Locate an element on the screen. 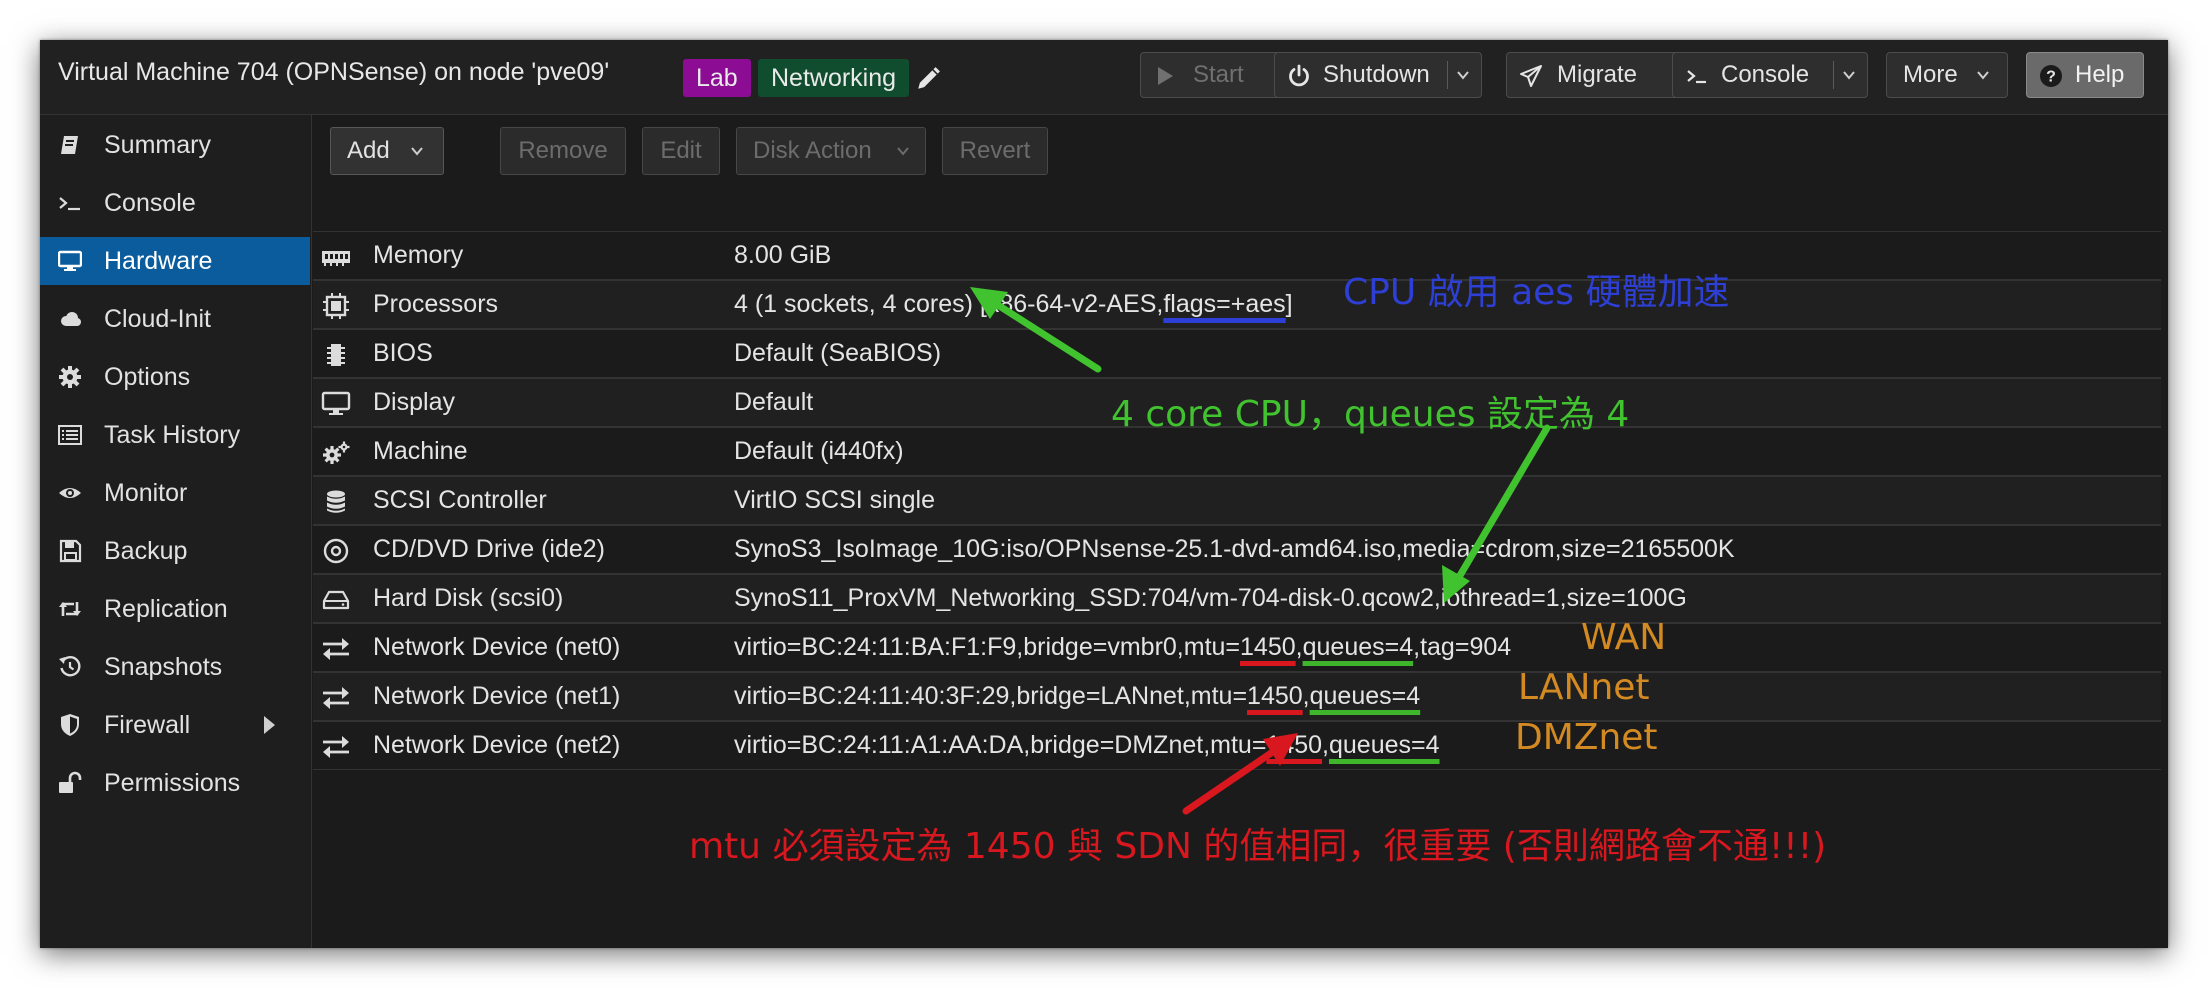  migrate-label: Migrate is located at coordinates (1597, 74).